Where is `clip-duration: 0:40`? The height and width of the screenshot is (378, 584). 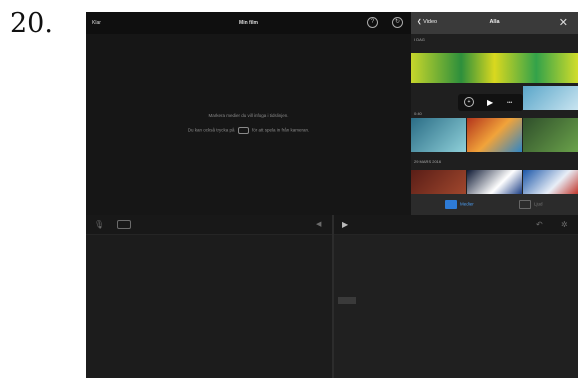
clip-duration: 0:40 is located at coordinates (418, 113).